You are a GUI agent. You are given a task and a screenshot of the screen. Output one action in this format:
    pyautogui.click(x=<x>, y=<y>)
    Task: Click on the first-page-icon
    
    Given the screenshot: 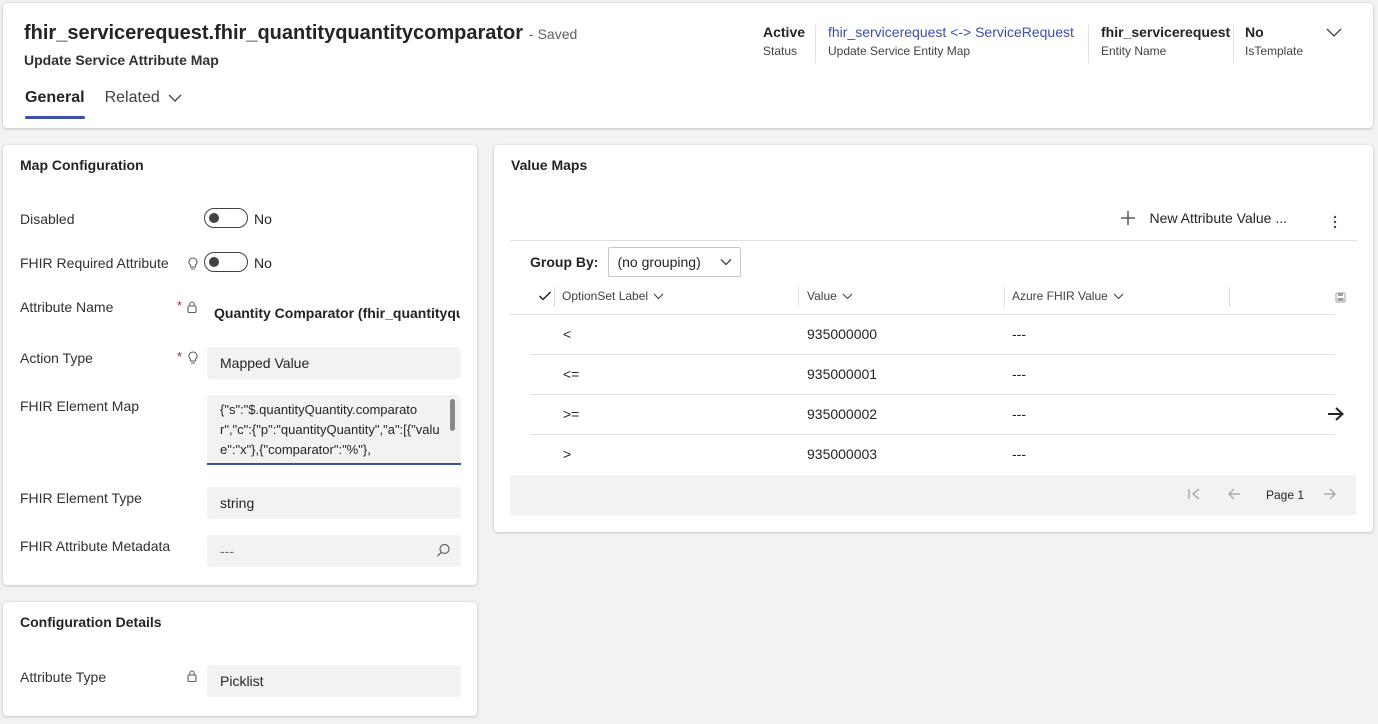 What is the action you would take?
    pyautogui.click(x=1194, y=494)
    